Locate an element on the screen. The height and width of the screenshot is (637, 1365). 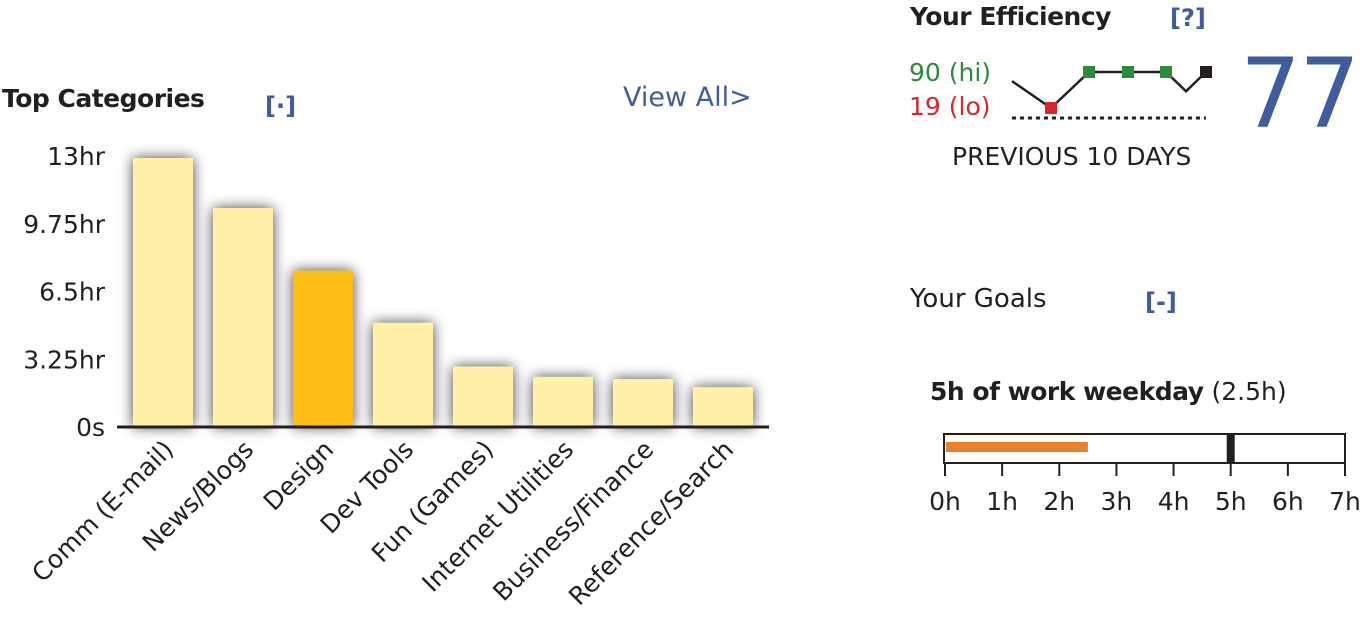
goal-scale-label: 1h is located at coordinates (1002, 501).